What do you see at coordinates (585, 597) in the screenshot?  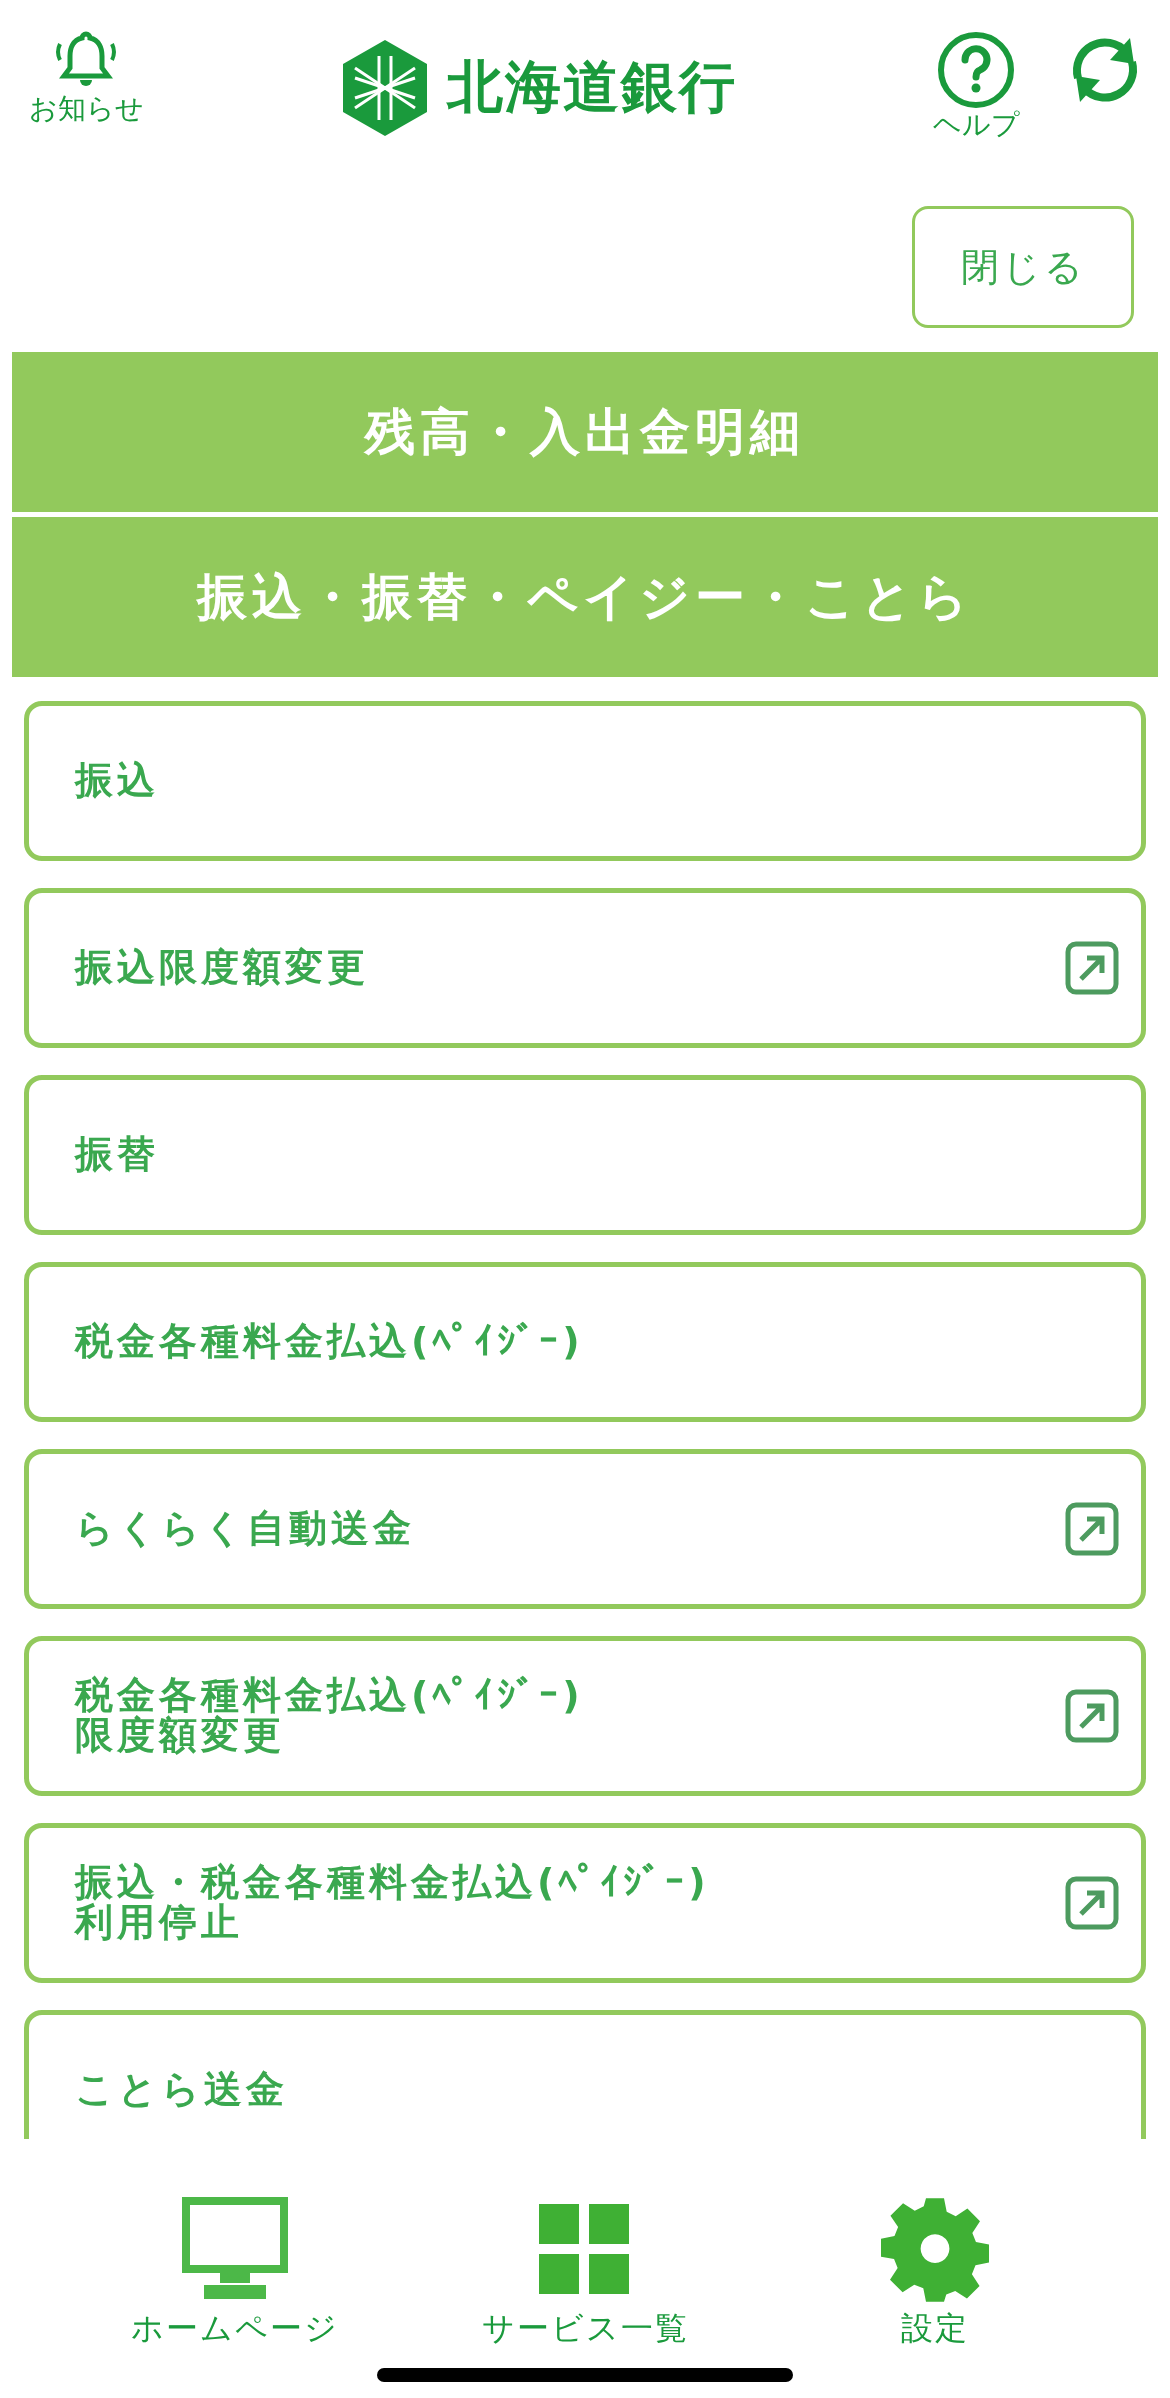 I see `section-header: 振込・振替・ペイジー・ことら` at bounding box center [585, 597].